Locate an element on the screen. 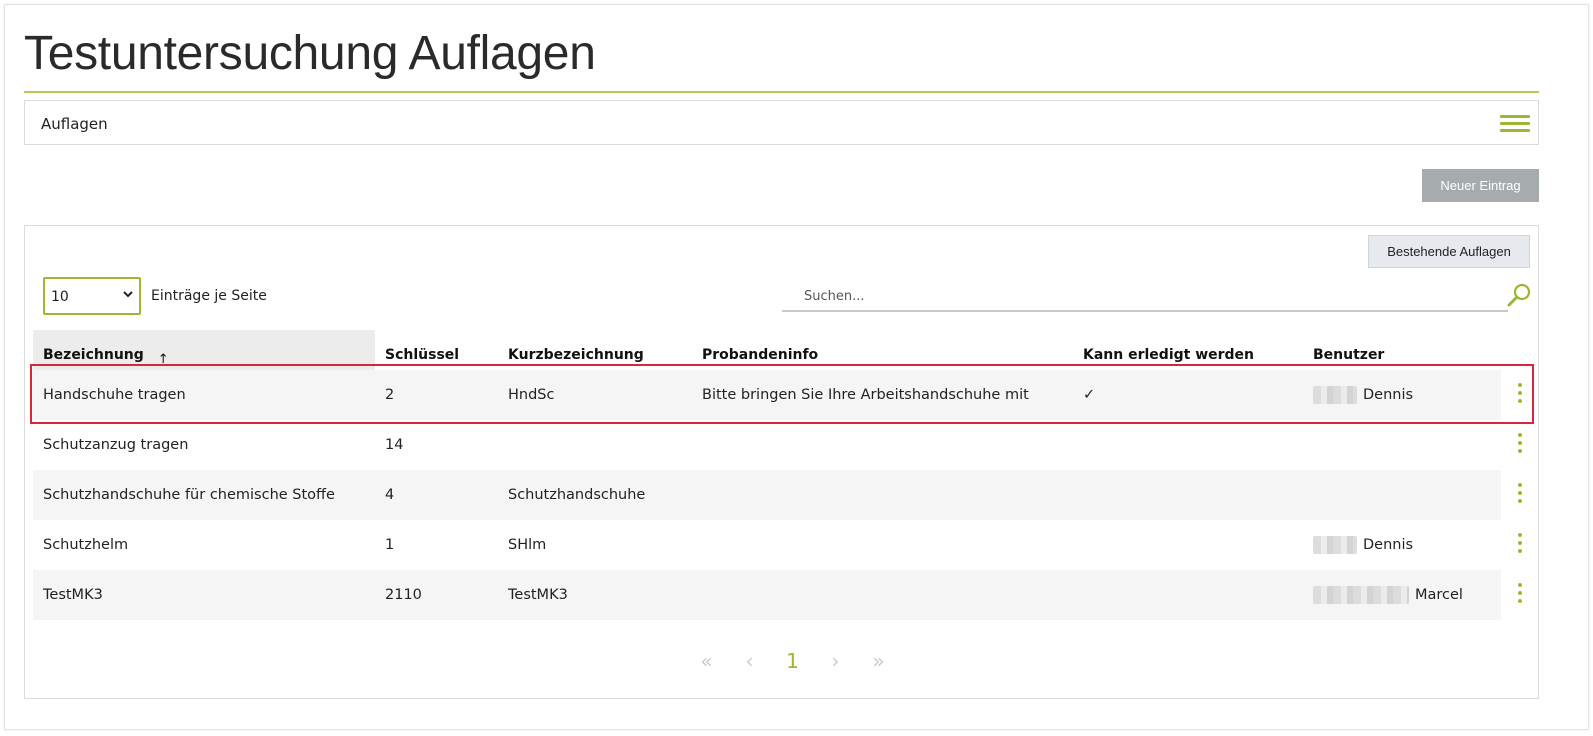  prev-page-icon: ‹ is located at coordinates (749, 661).